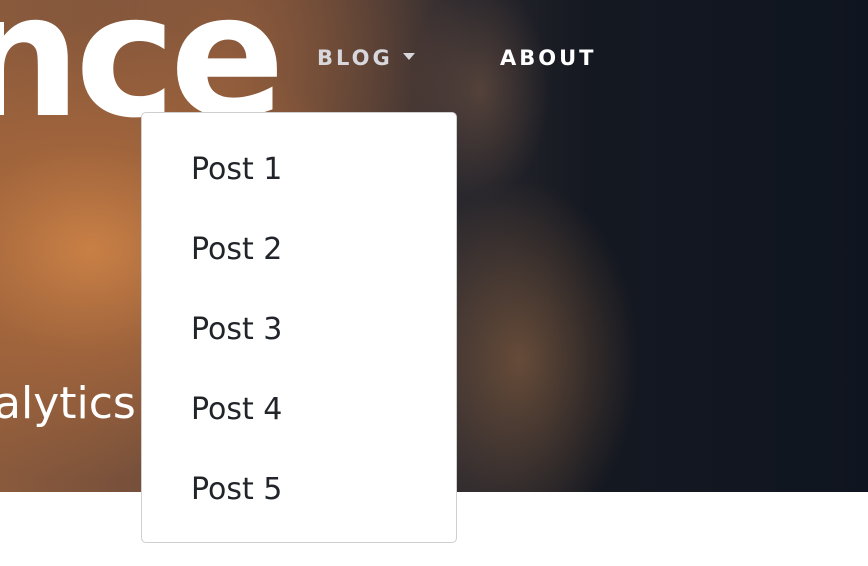  I want to click on dropdown-item-post-3: Post 3, so click(299, 330).